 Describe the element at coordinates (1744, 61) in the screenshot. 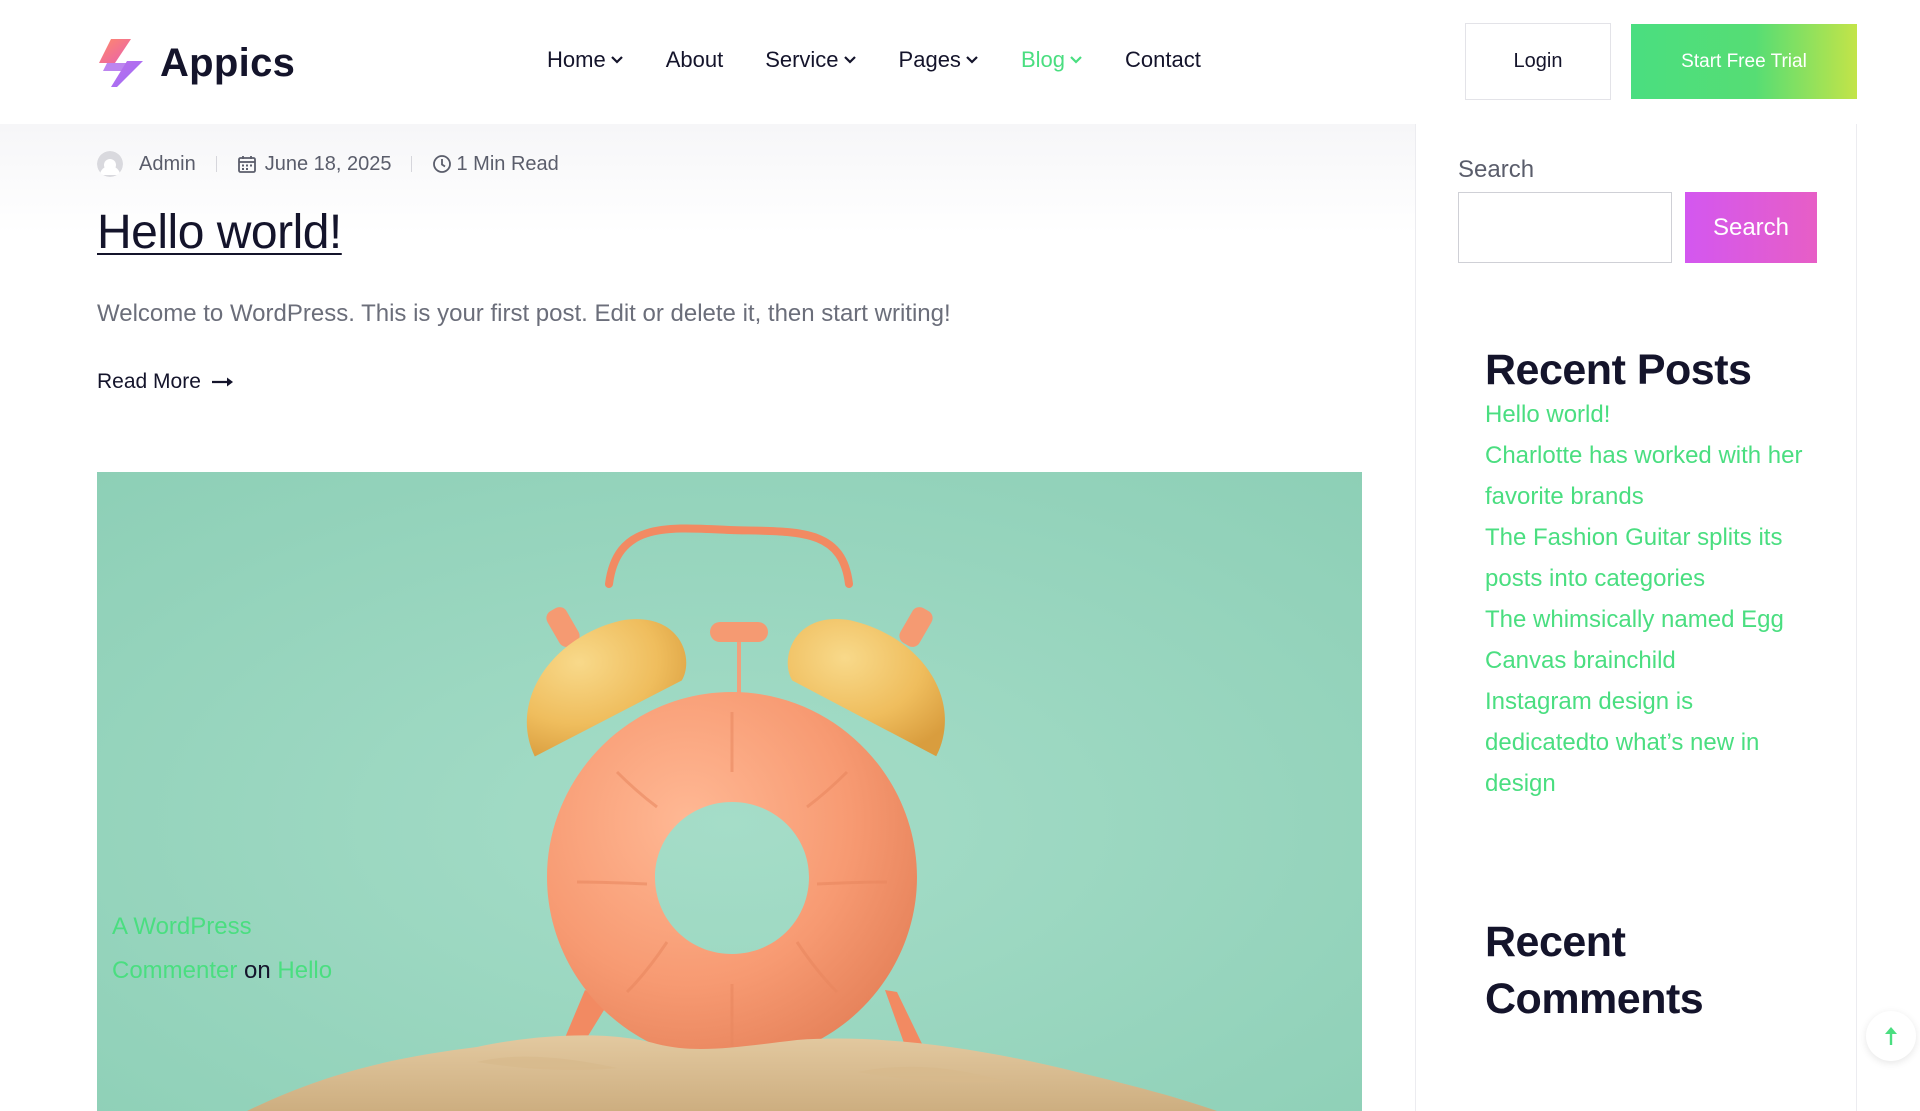

I see `start-free-trial-button: Start Free Trial` at that location.